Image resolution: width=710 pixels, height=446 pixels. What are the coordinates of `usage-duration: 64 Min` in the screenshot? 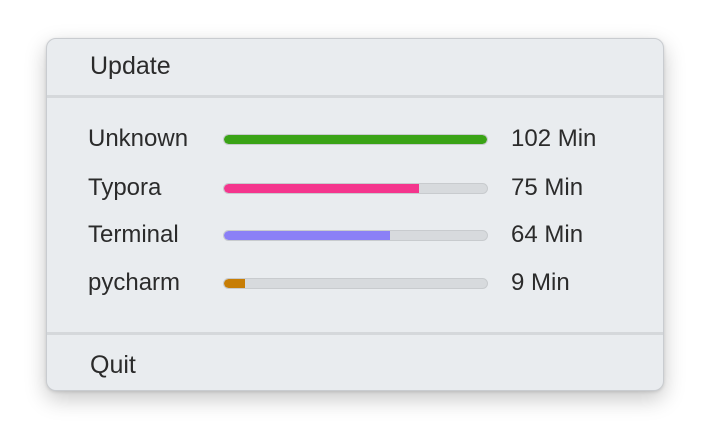 It's located at (547, 234).